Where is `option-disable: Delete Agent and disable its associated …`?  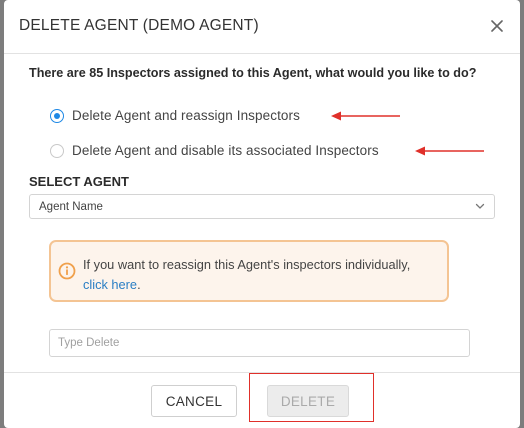 option-disable: Delete Agent and disable its associated … is located at coordinates (214, 150).